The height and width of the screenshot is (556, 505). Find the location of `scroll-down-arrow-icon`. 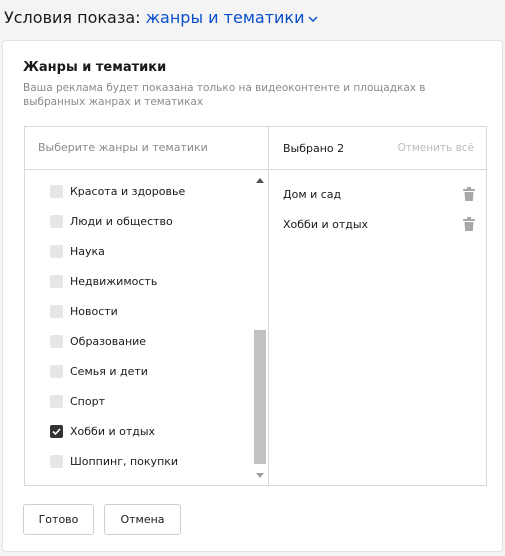

scroll-down-arrow-icon is located at coordinates (260, 475).